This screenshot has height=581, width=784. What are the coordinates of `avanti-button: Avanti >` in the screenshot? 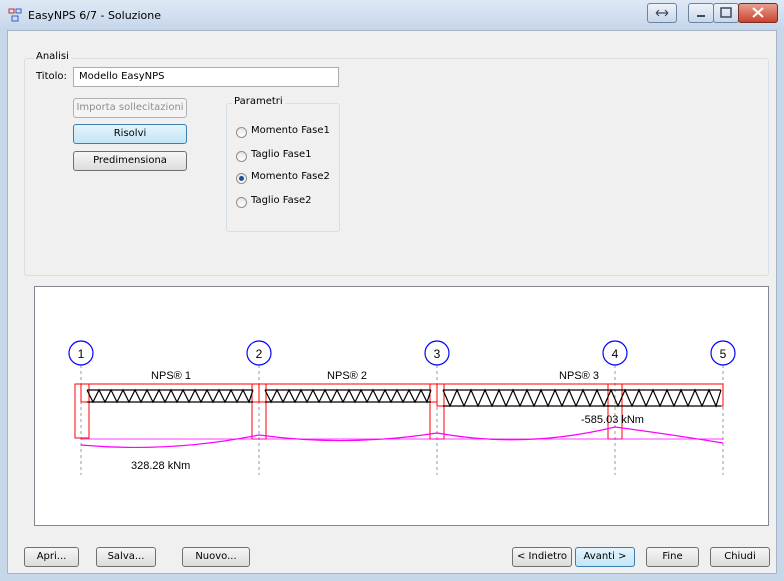 It's located at (605, 557).